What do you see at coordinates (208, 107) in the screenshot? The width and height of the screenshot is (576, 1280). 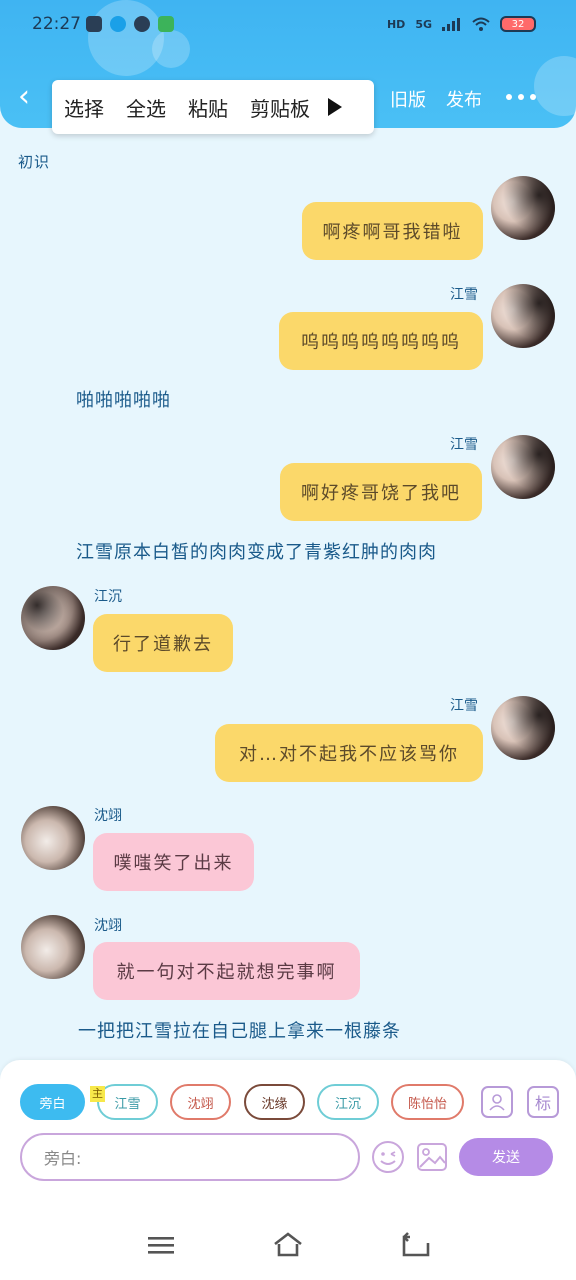 I see `paste-action: 粘贴` at bounding box center [208, 107].